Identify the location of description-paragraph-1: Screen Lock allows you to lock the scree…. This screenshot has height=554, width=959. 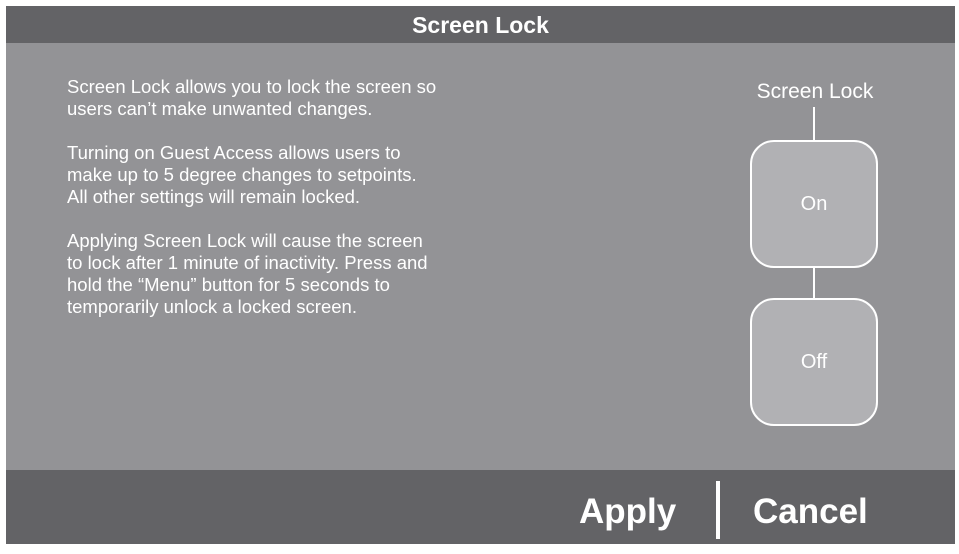
(252, 97).